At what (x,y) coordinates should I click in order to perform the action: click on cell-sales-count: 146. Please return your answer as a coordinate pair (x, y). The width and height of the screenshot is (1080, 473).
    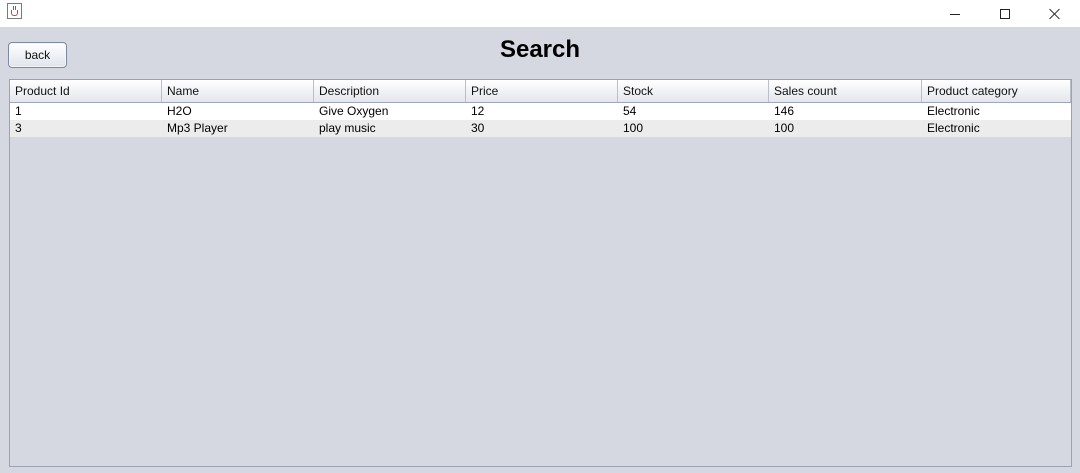
    Looking at the image, I should click on (845, 111).